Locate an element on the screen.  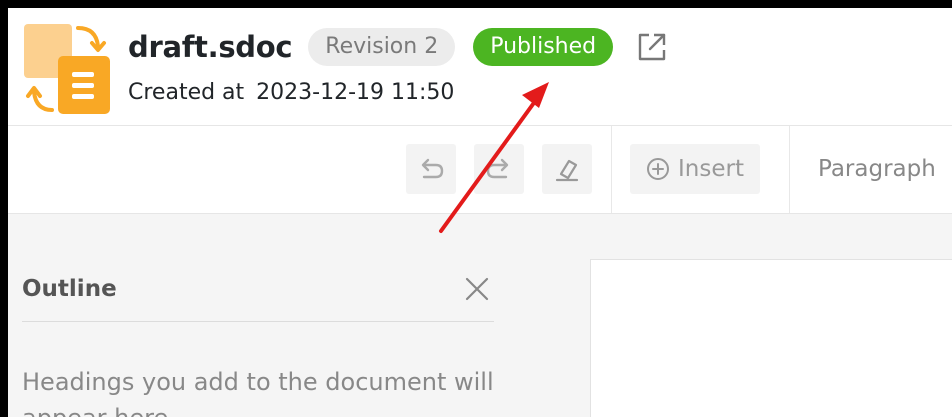
insert-button: Insert is located at coordinates (695, 169).